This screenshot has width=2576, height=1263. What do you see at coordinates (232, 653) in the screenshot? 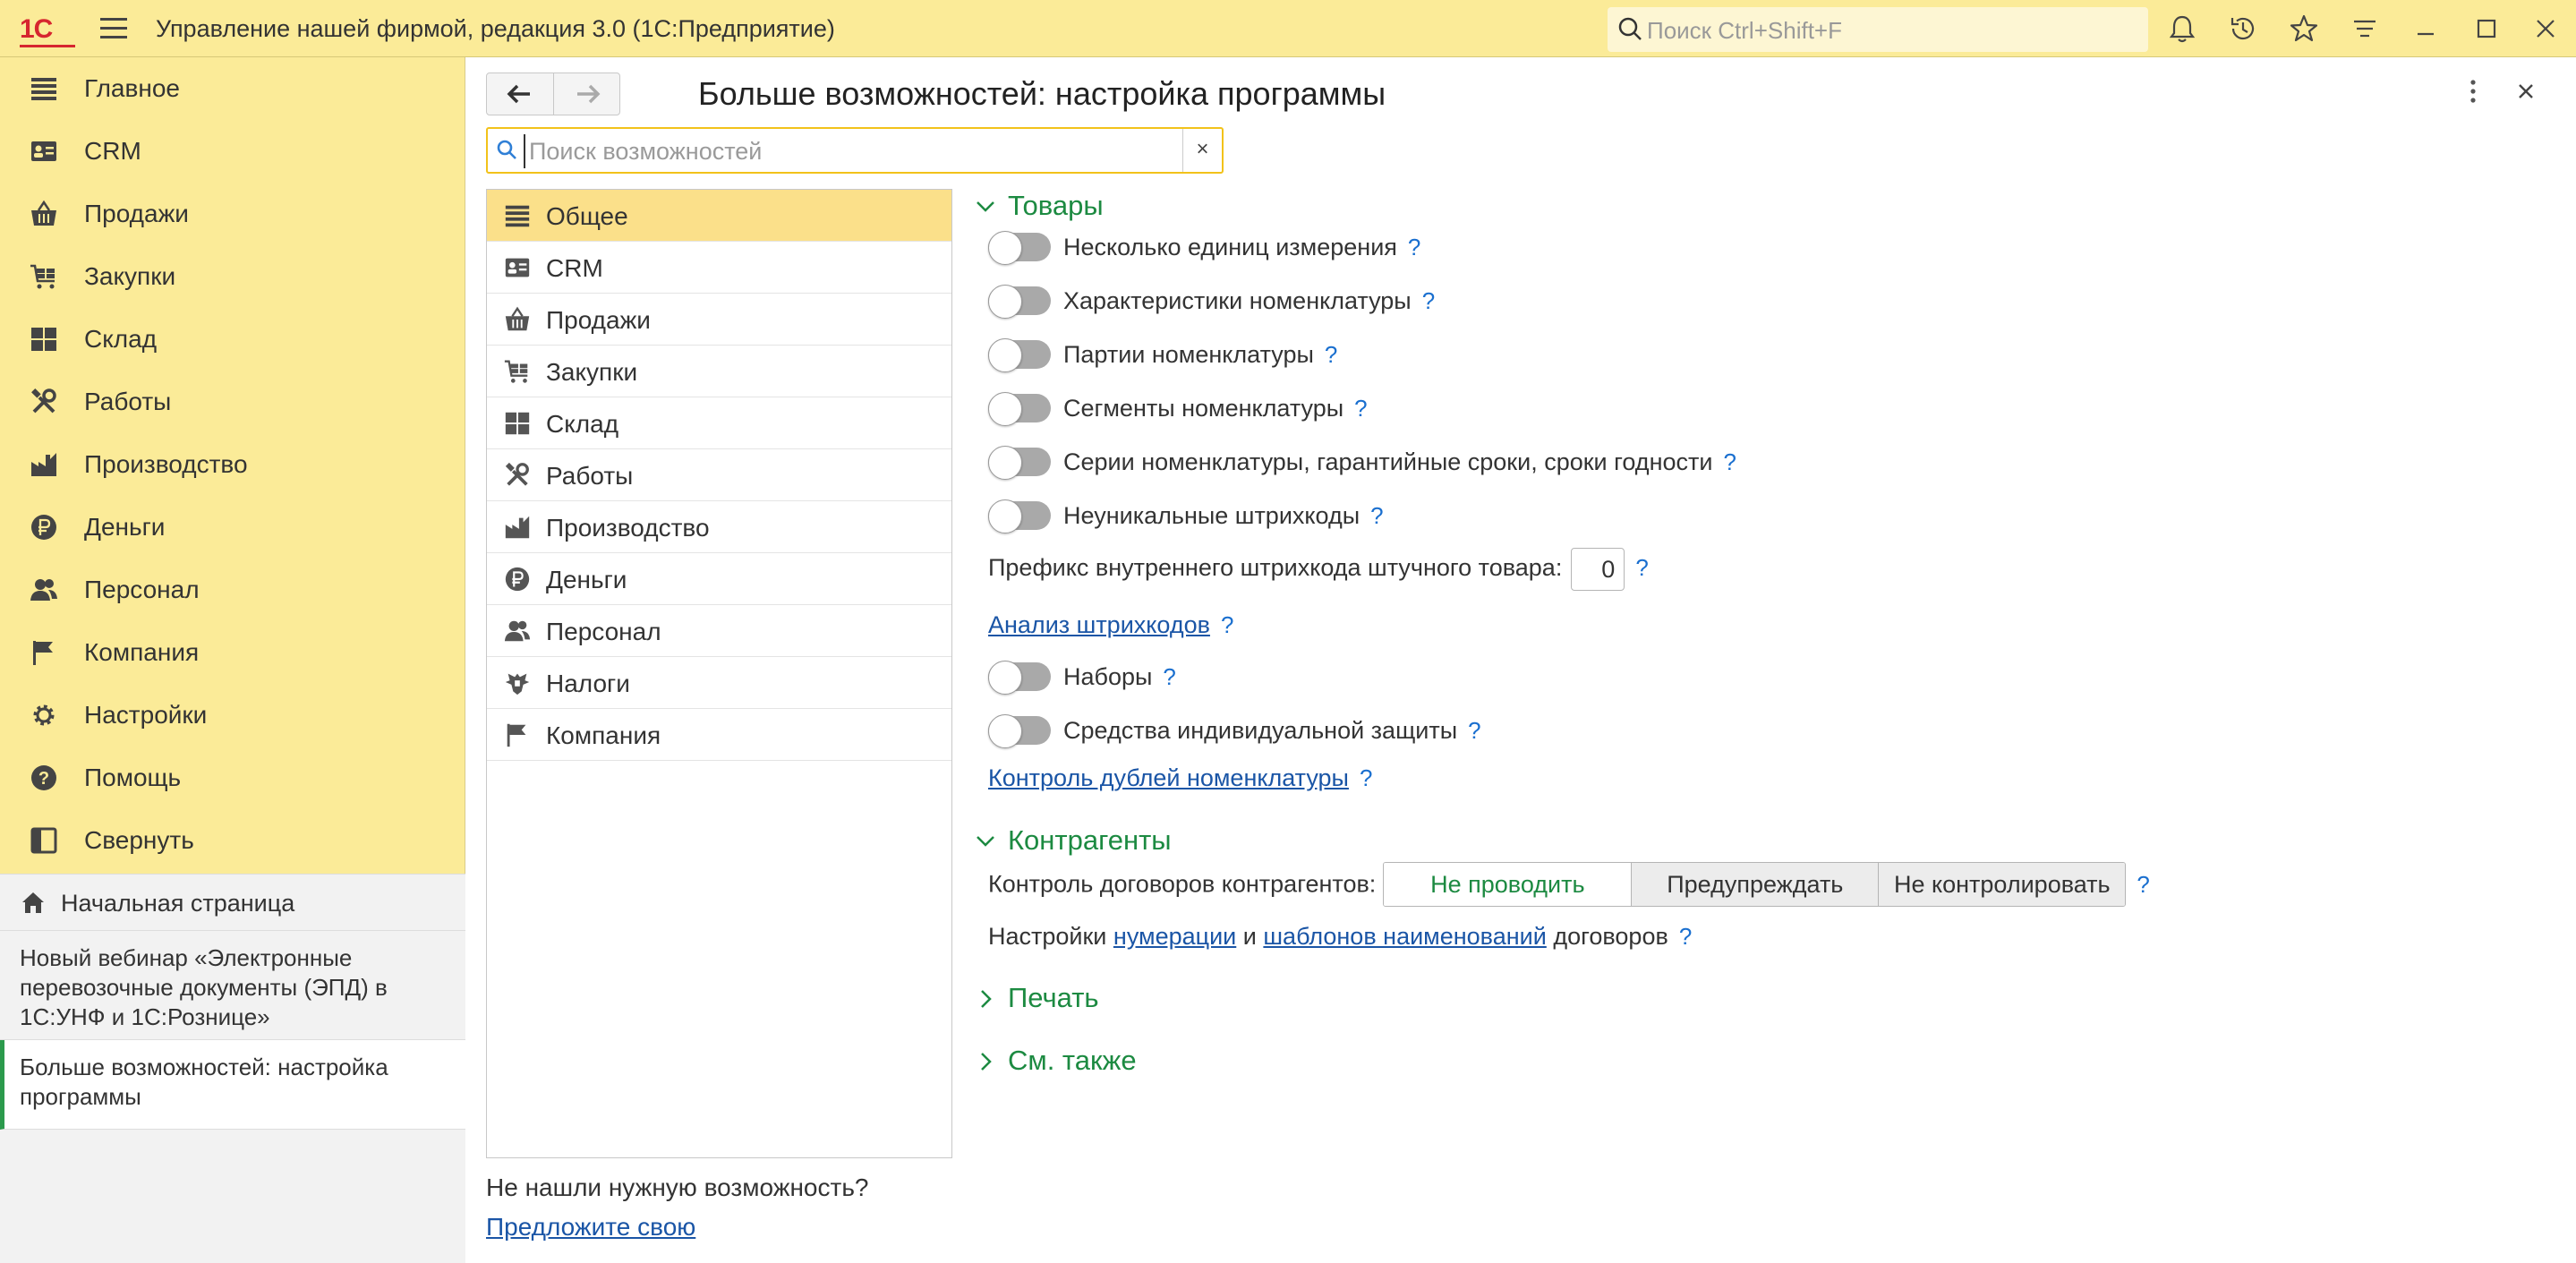
I see `sidebar-item-company: Компания` at bounding box center [232, 653].